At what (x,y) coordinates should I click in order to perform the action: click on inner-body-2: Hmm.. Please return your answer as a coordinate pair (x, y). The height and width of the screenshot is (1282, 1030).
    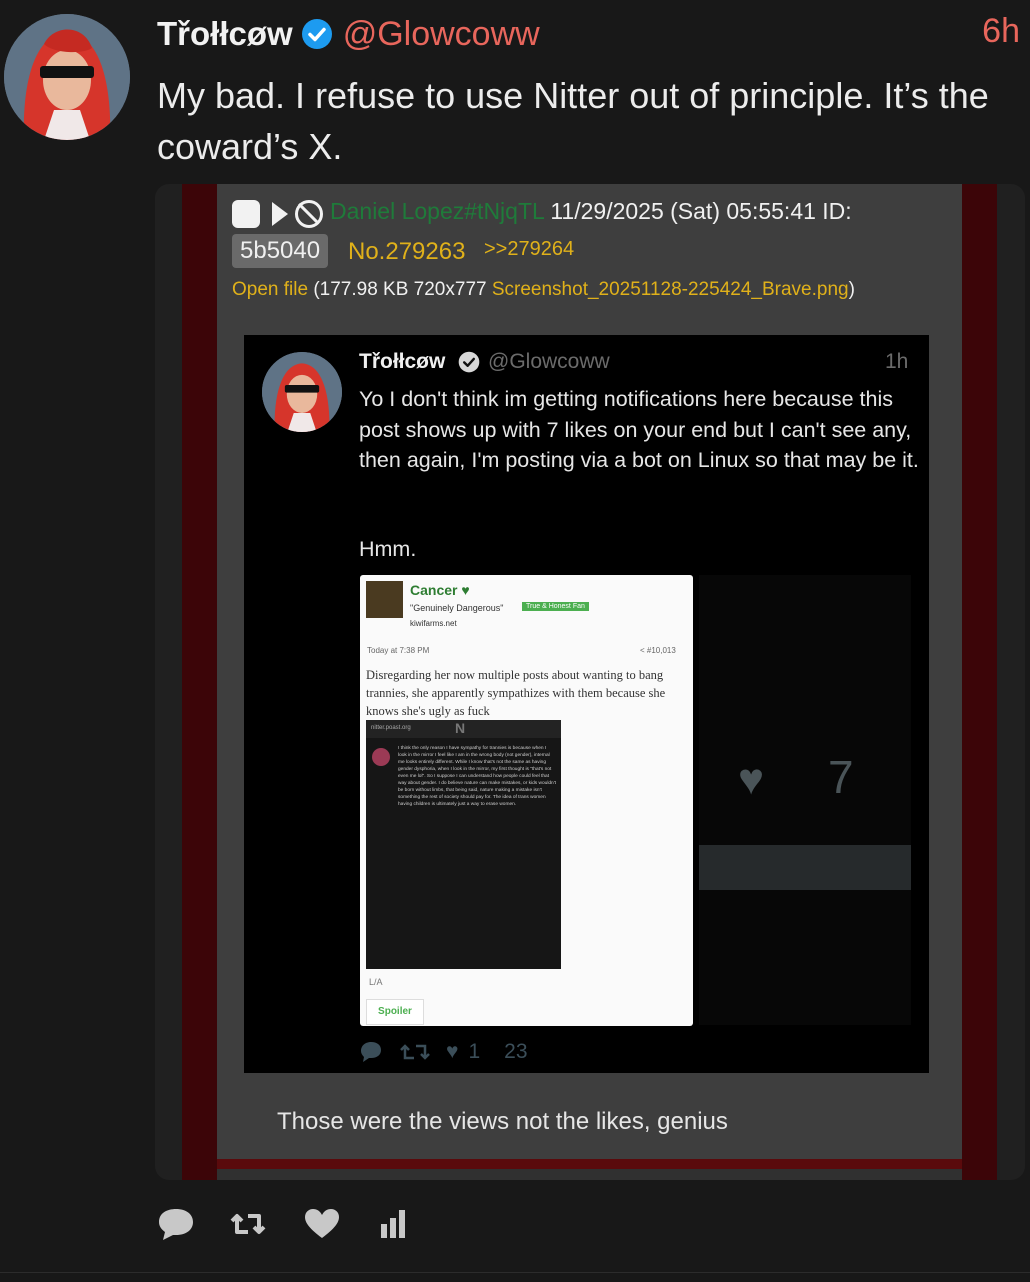
    Looking at the image, I should click on (388, 549).